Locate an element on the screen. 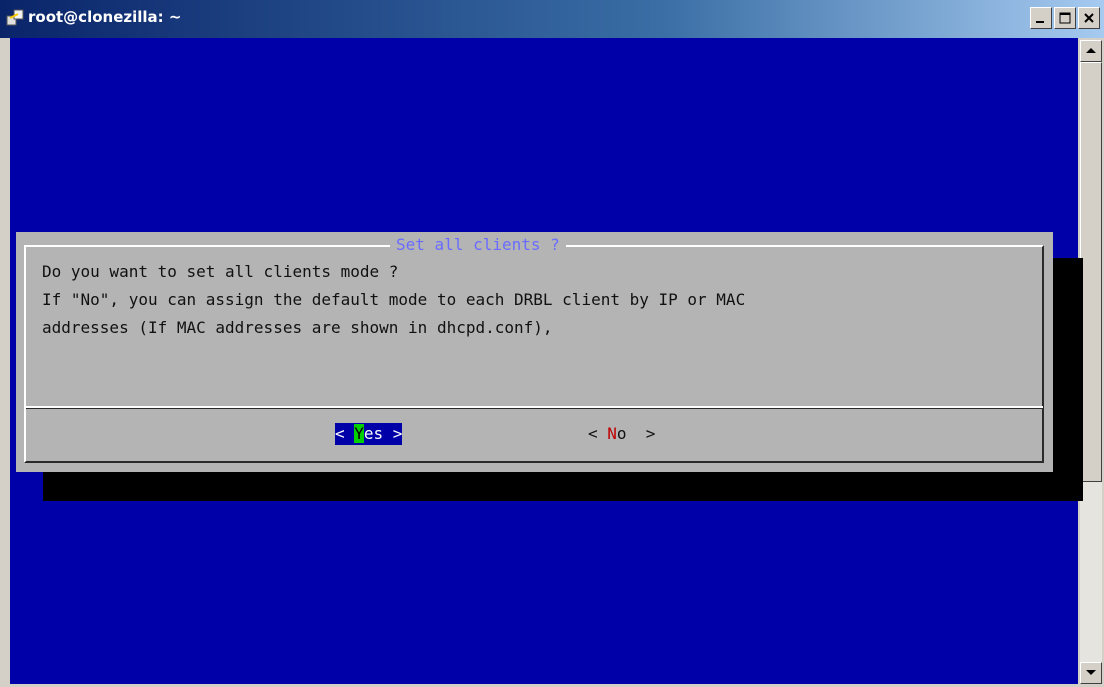  dialog-title: Set all clients ? is located at coordinates (478, 244).